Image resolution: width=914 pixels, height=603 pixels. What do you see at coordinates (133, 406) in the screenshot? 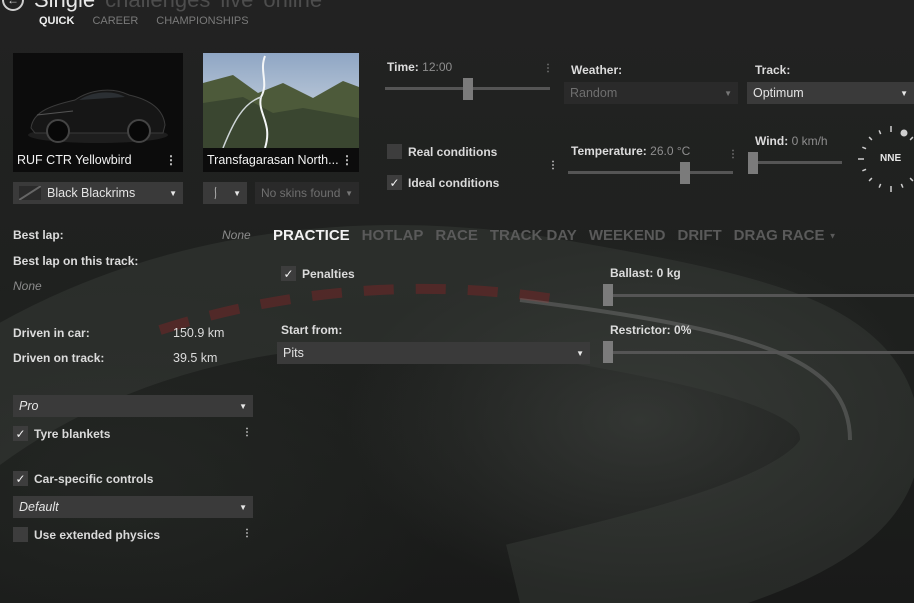
I see `assist-preset-select: Pro ▼` at bounding box center [133, 406].